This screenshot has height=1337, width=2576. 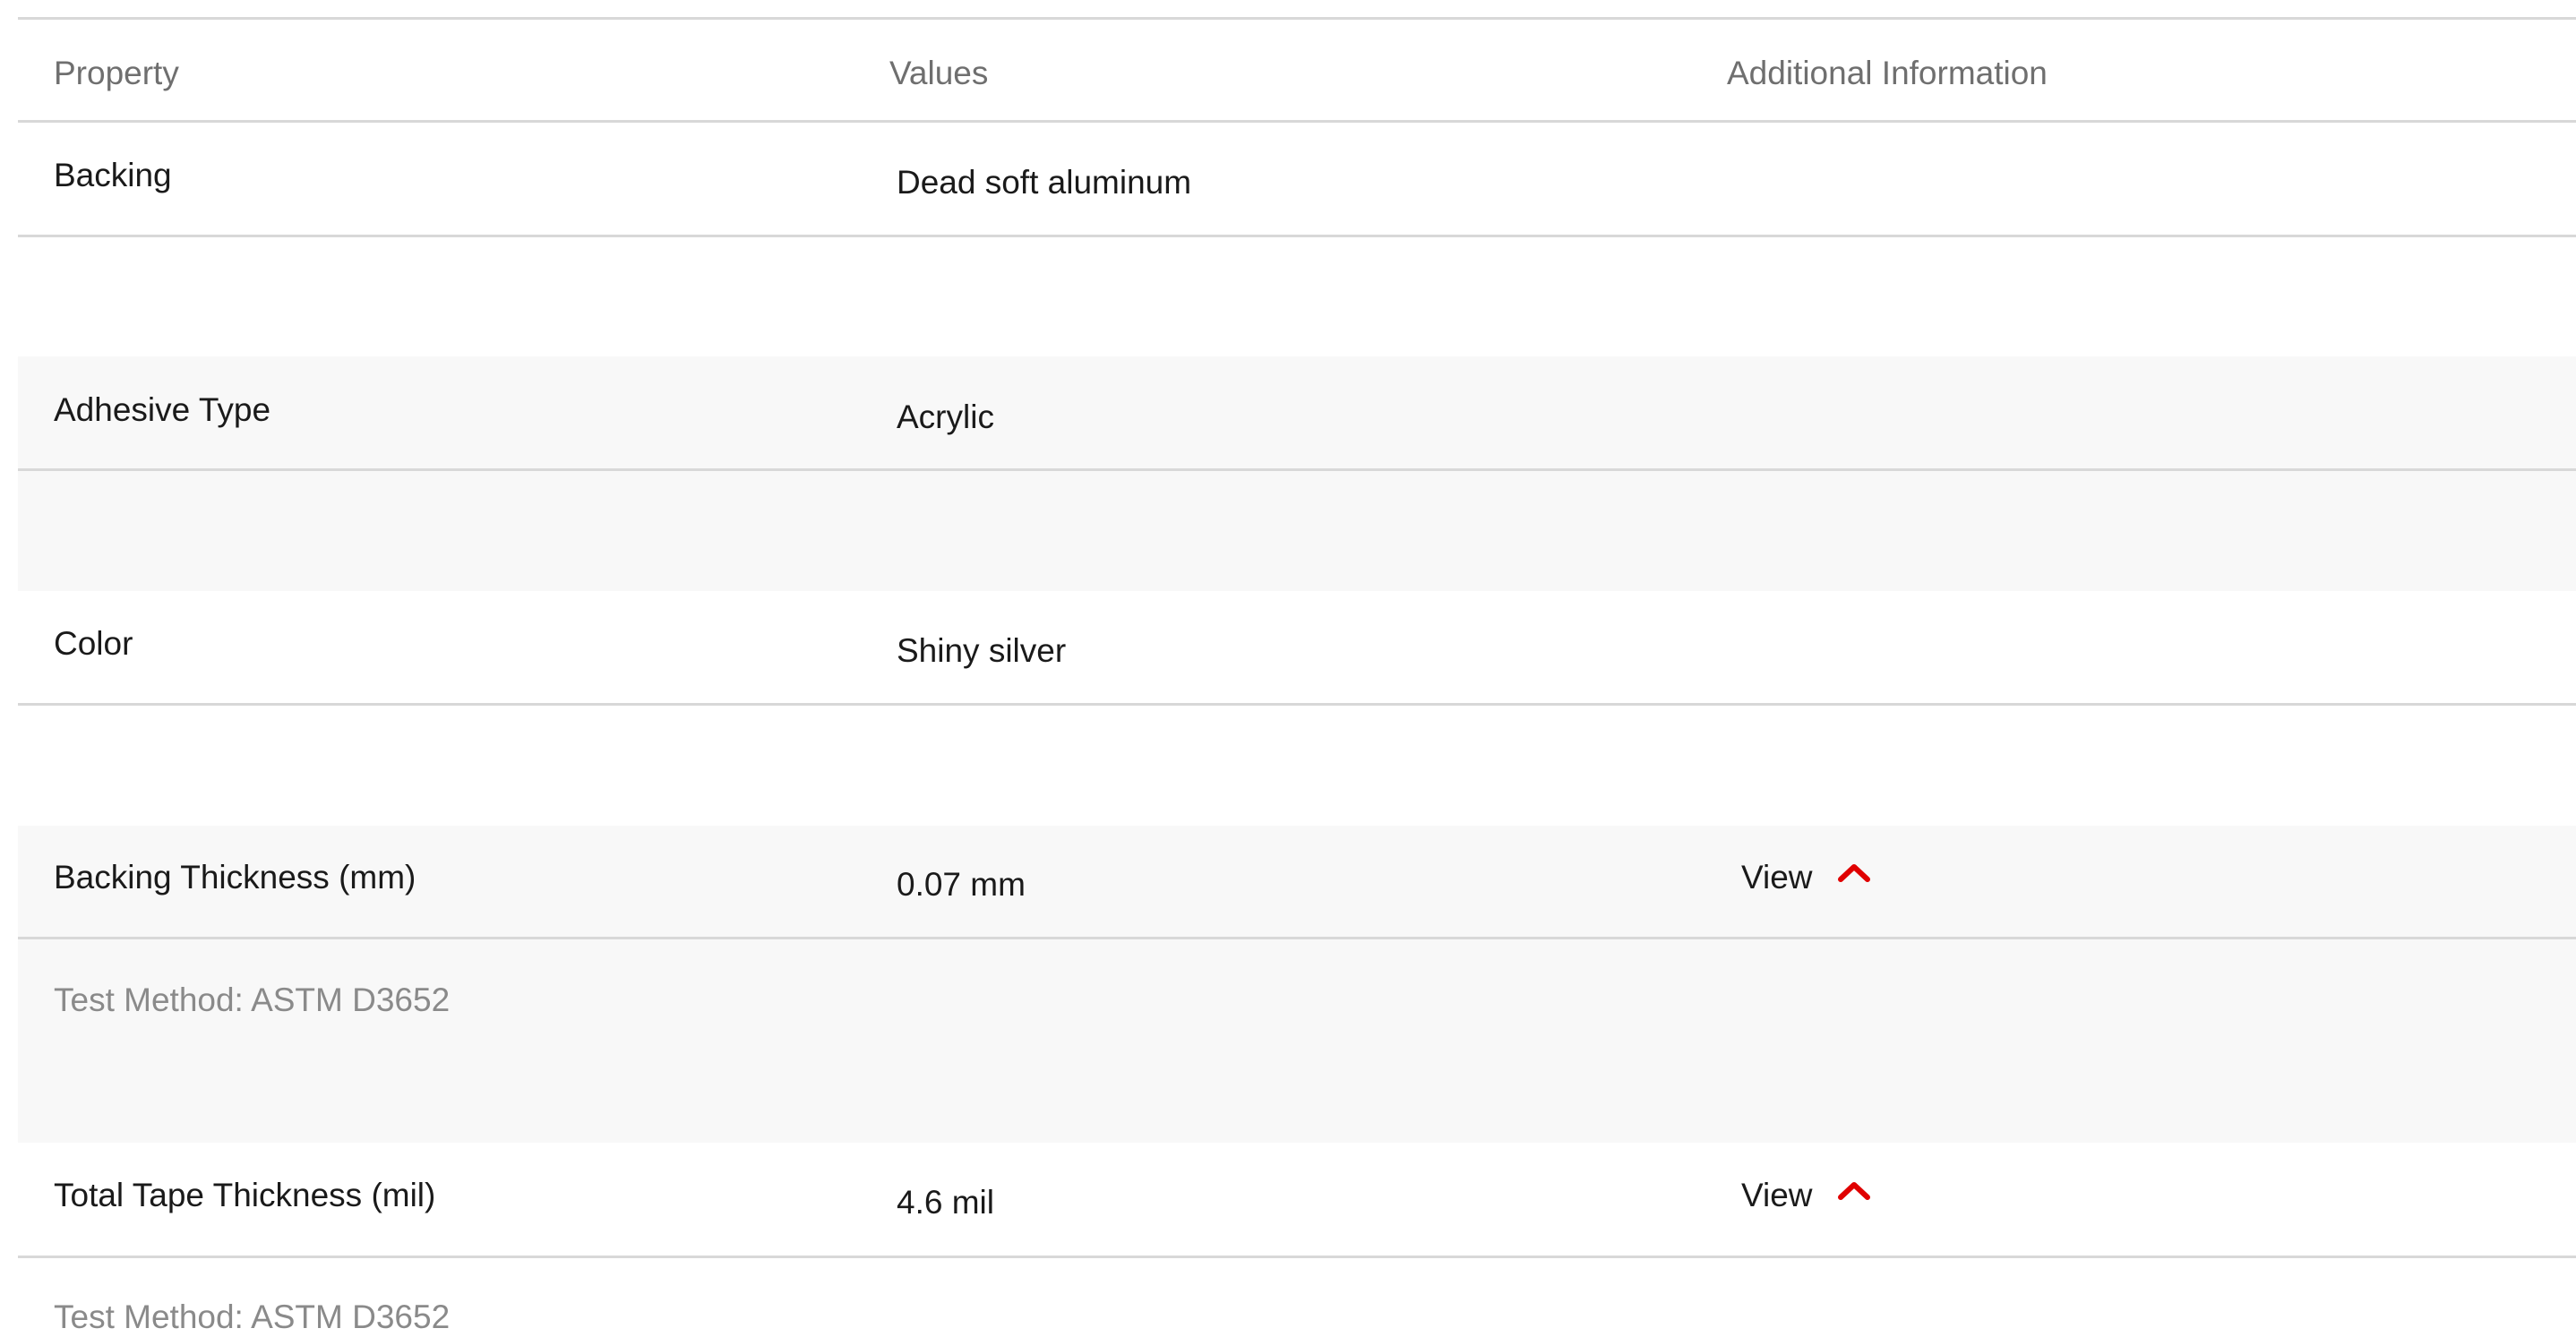 I want to click on table-row-value: Dead soft aluminum, so click(x=1044, y=182).